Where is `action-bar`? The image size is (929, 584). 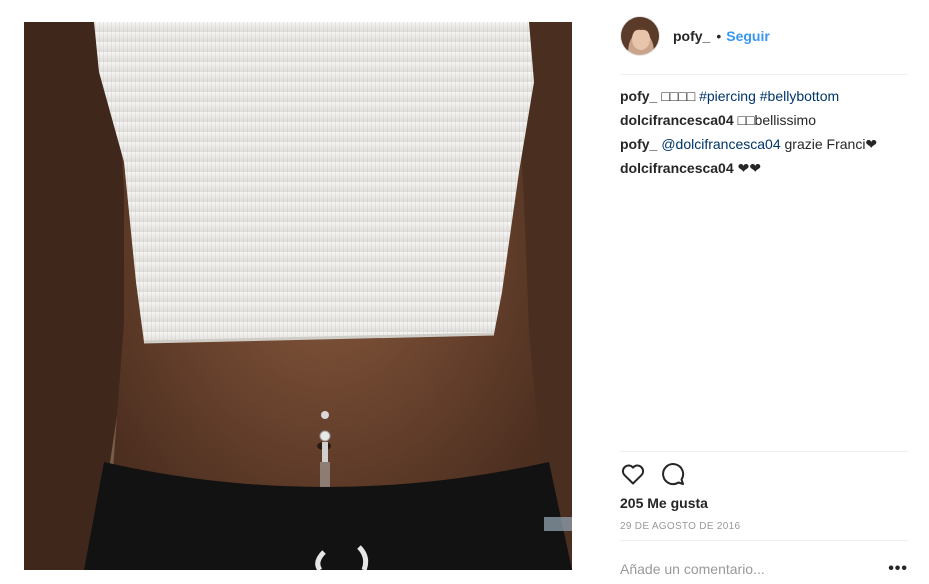
action-bar is located at coordinates (660, 474).